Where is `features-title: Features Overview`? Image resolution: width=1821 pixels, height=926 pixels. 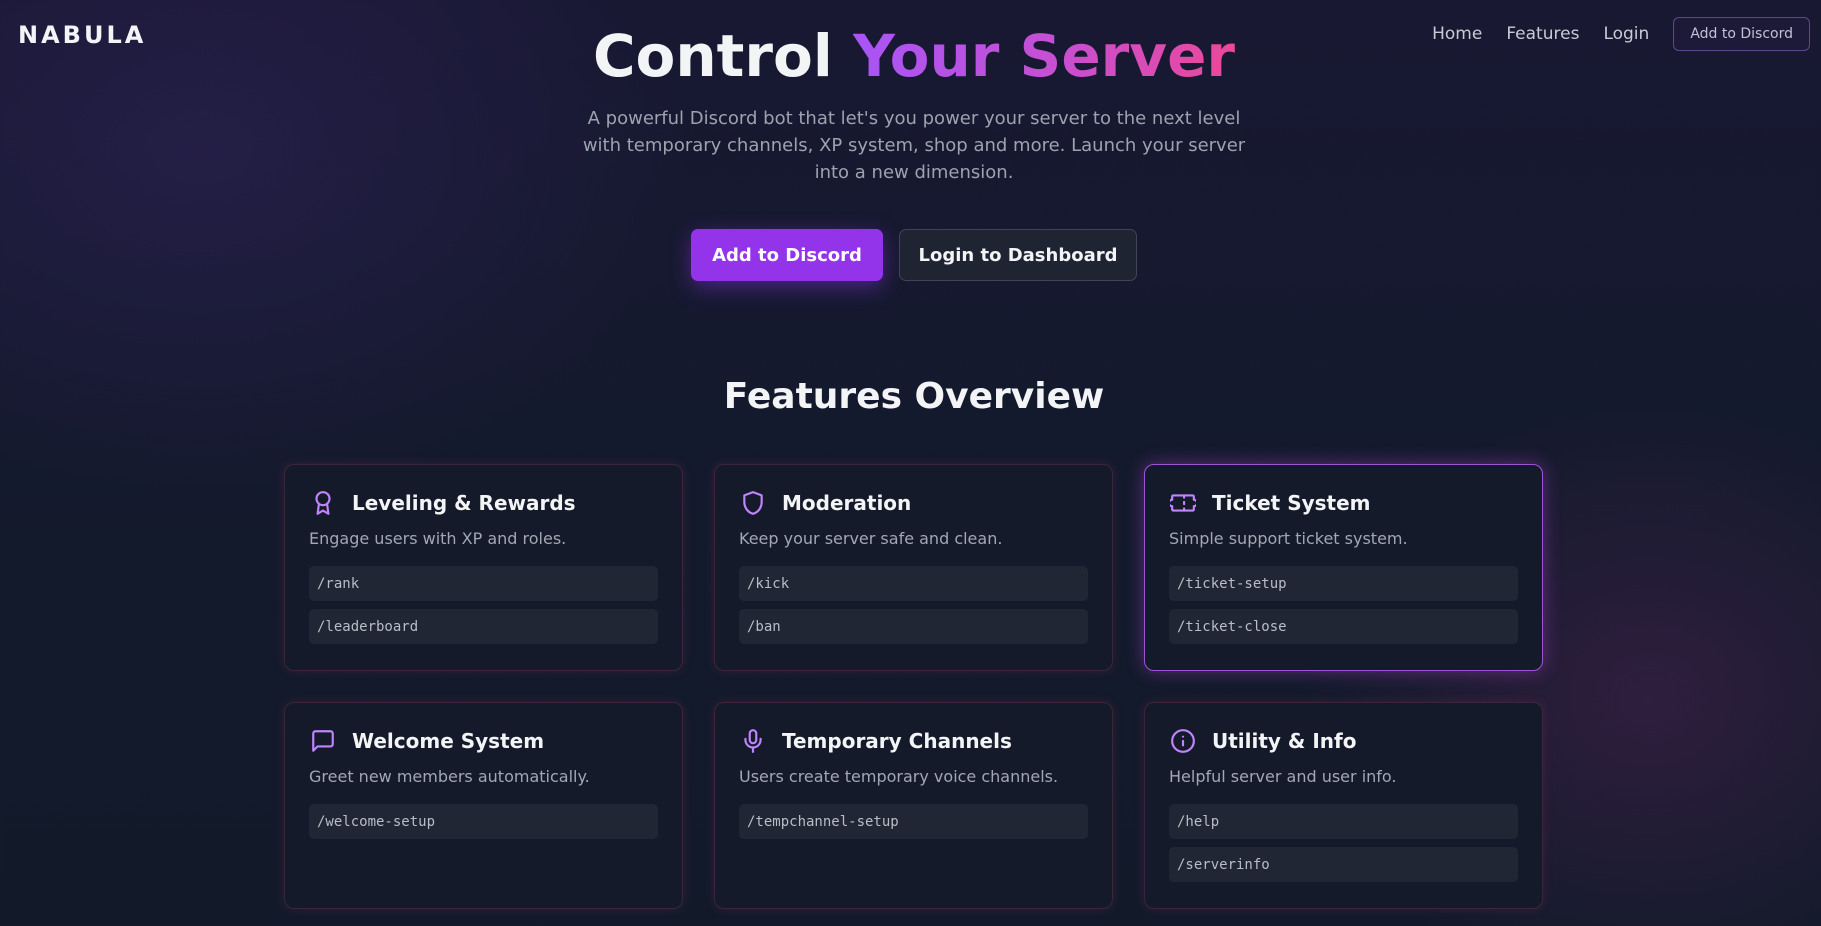 features-title: Features Overview is located at coordinates (914, 396).